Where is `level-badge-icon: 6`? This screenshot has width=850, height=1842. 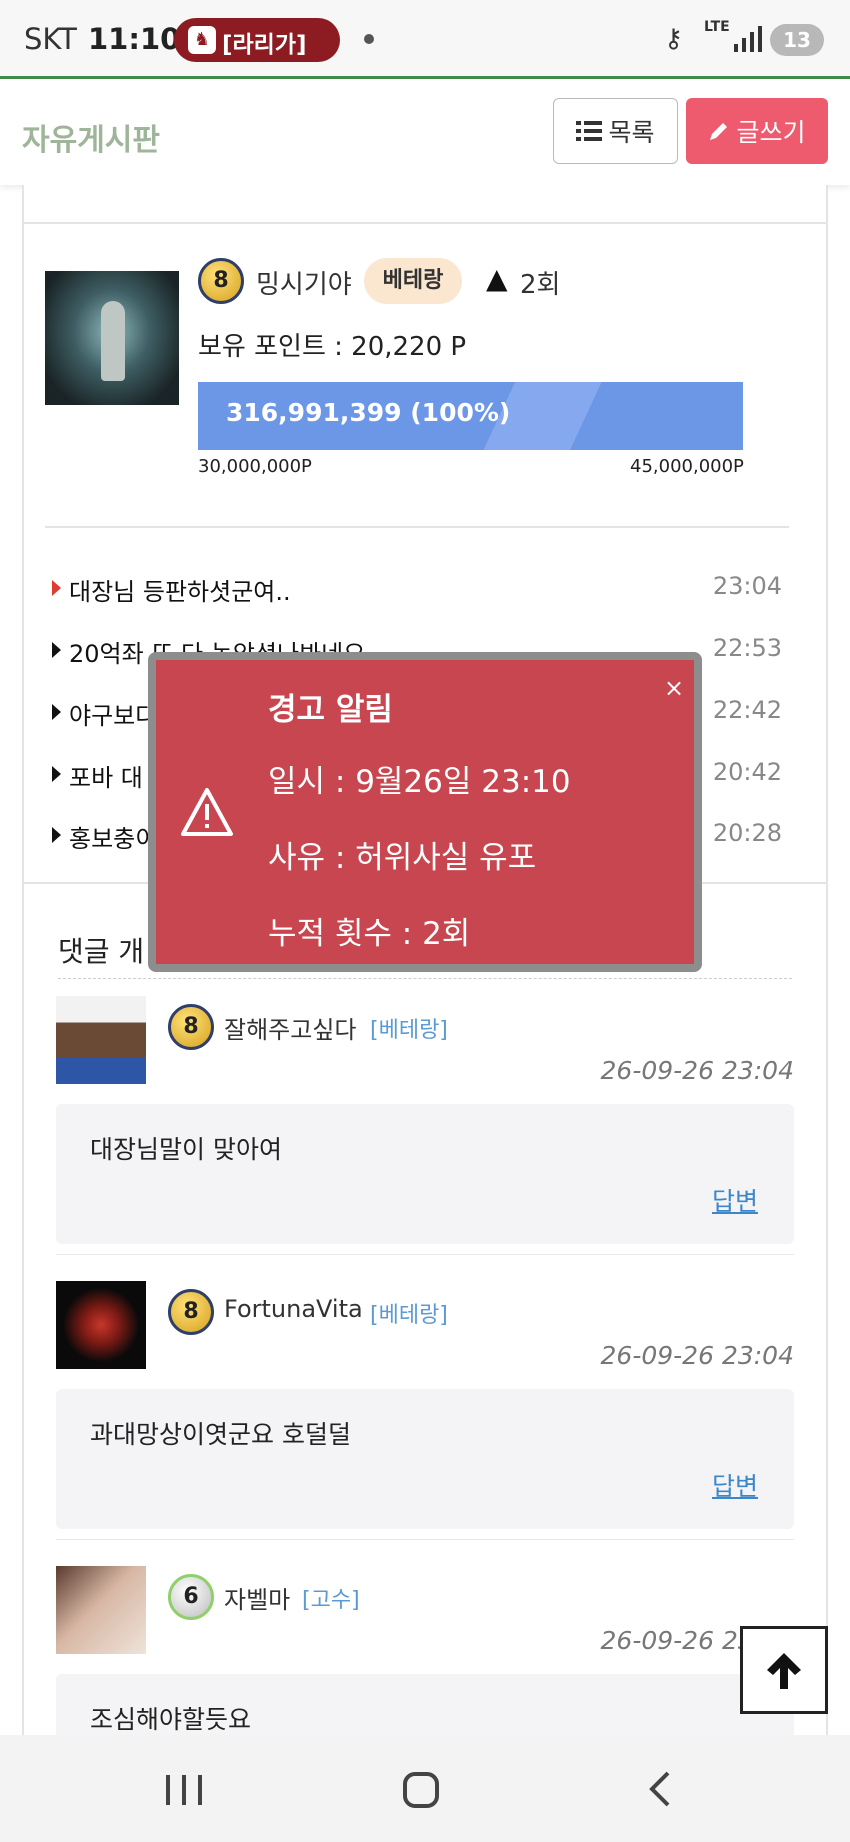 level-badge-icon: 6 is located at coordinates (191, 1597).